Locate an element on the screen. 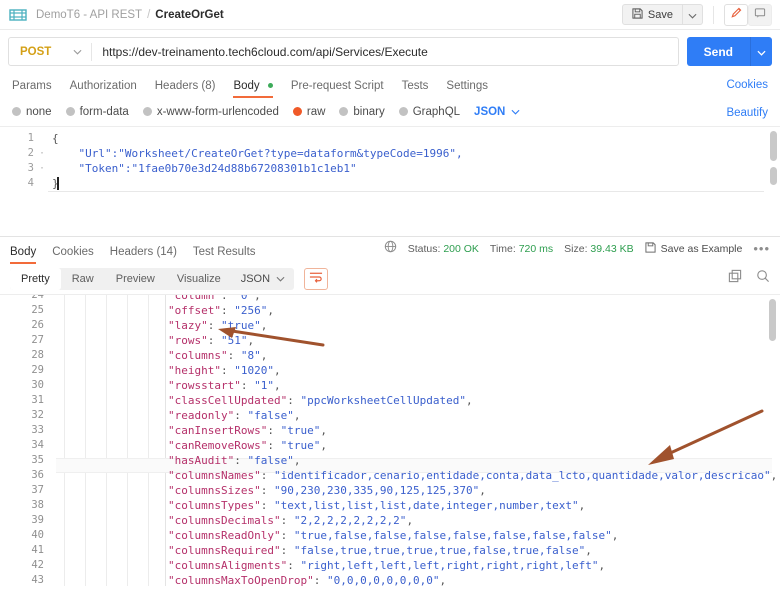 This screenshot has height=605, width=780. response-view-selector: Pretty Raw Preview Visualize JSON is located at coordinates (152, 278).